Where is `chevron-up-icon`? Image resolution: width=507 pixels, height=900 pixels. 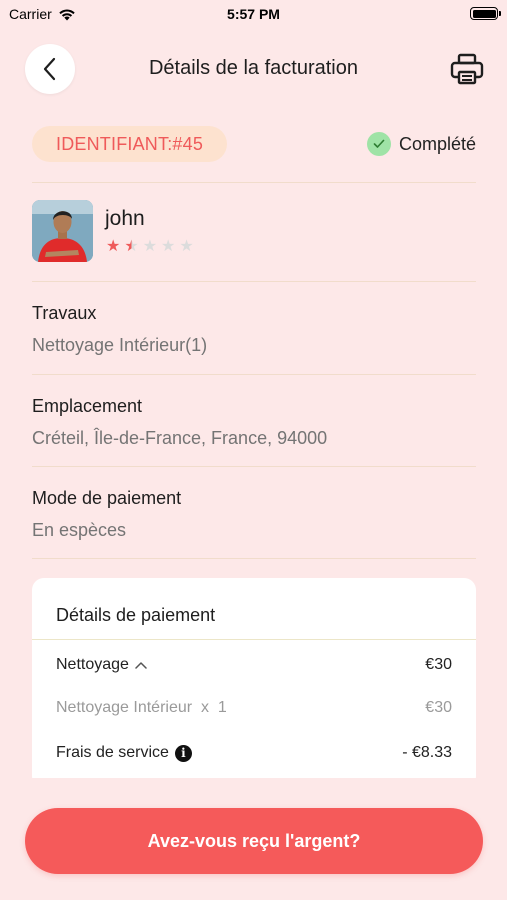 chevron-up-icon is located at coordinates (141, 665).